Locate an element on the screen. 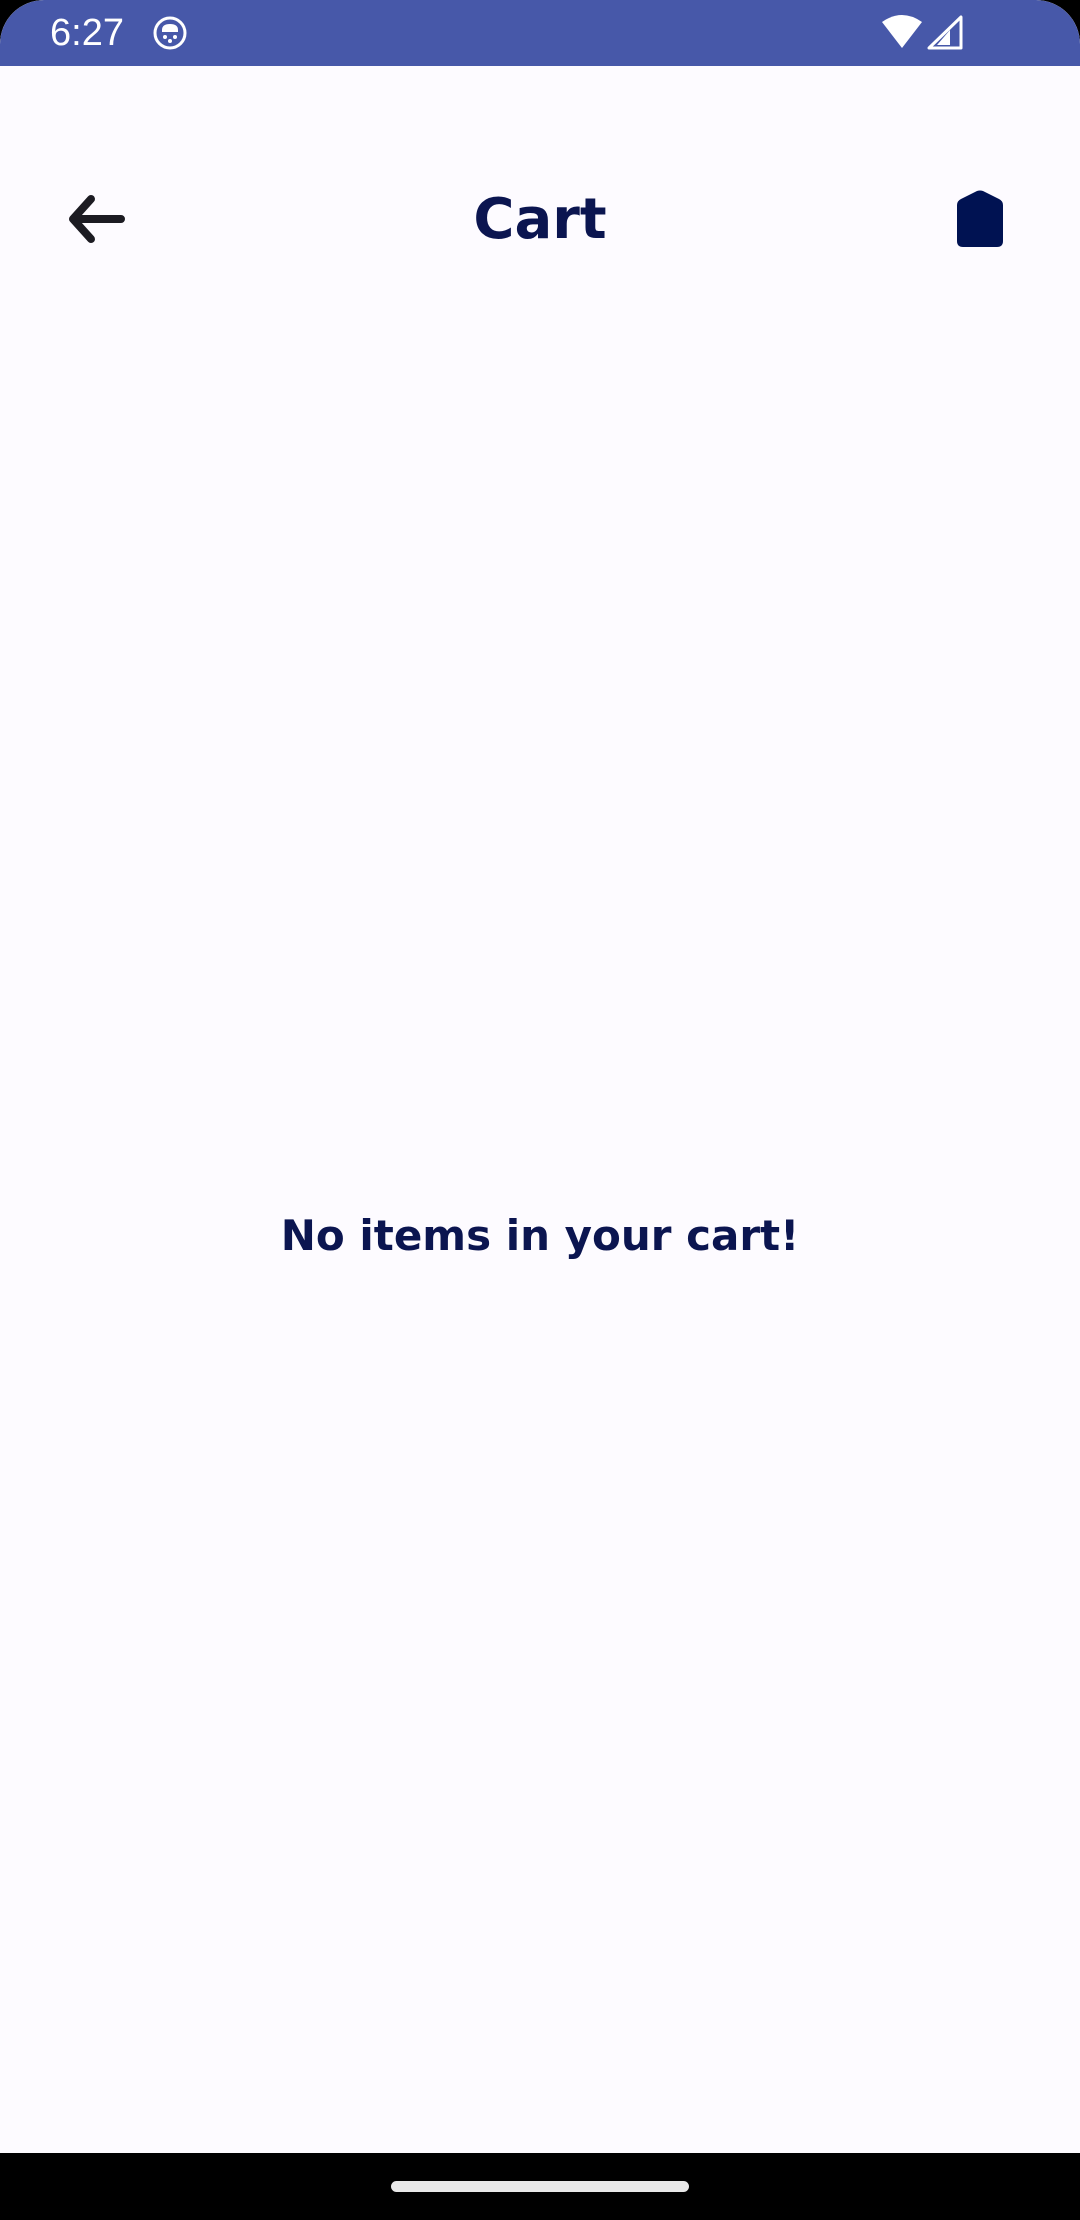 Image resolution: width=1080 pixels, height=2220 pixels. status-bar: 6:27 is located at coordinates (540, 33).